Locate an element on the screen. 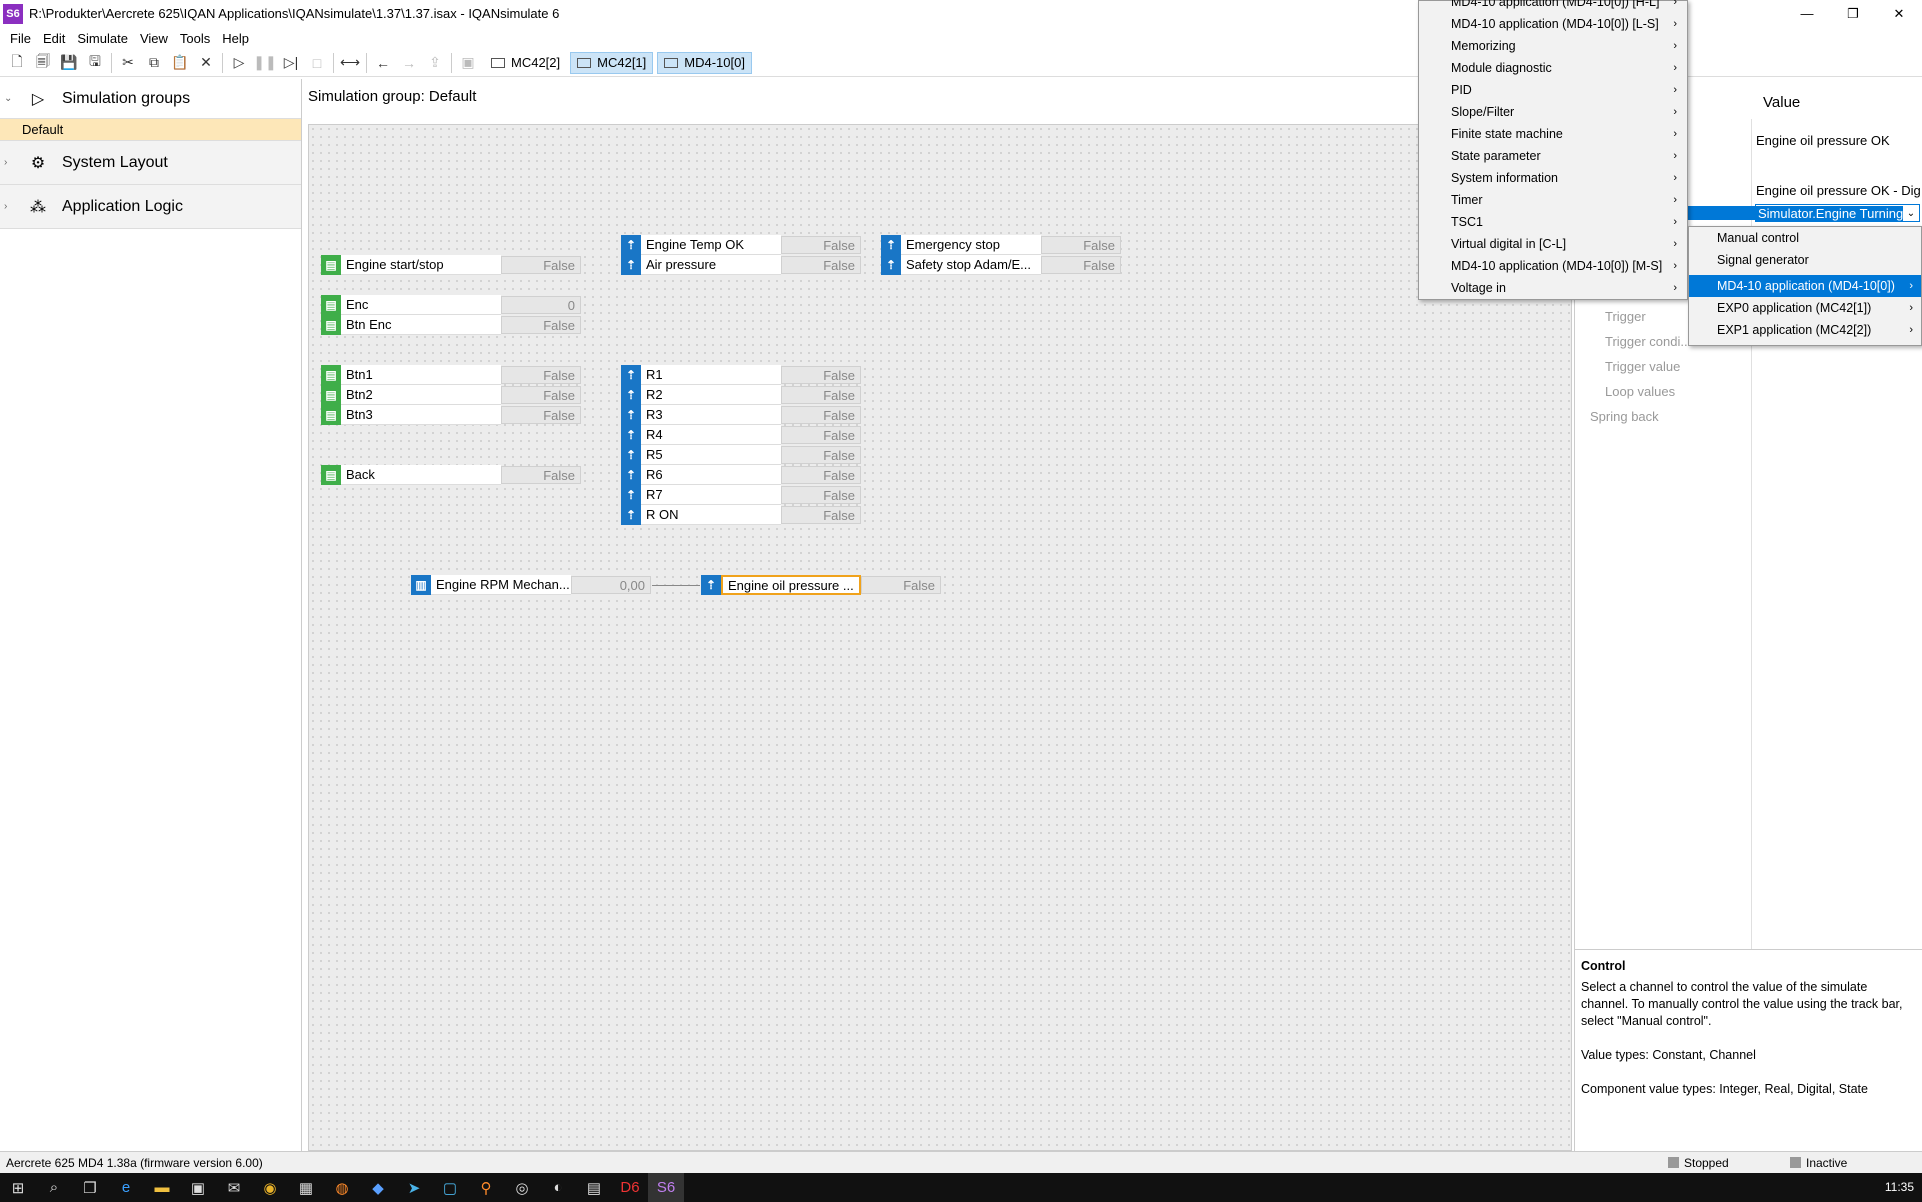  menu-item: Virtual digital in [C-L] › is located at coordinates (1553, 244).